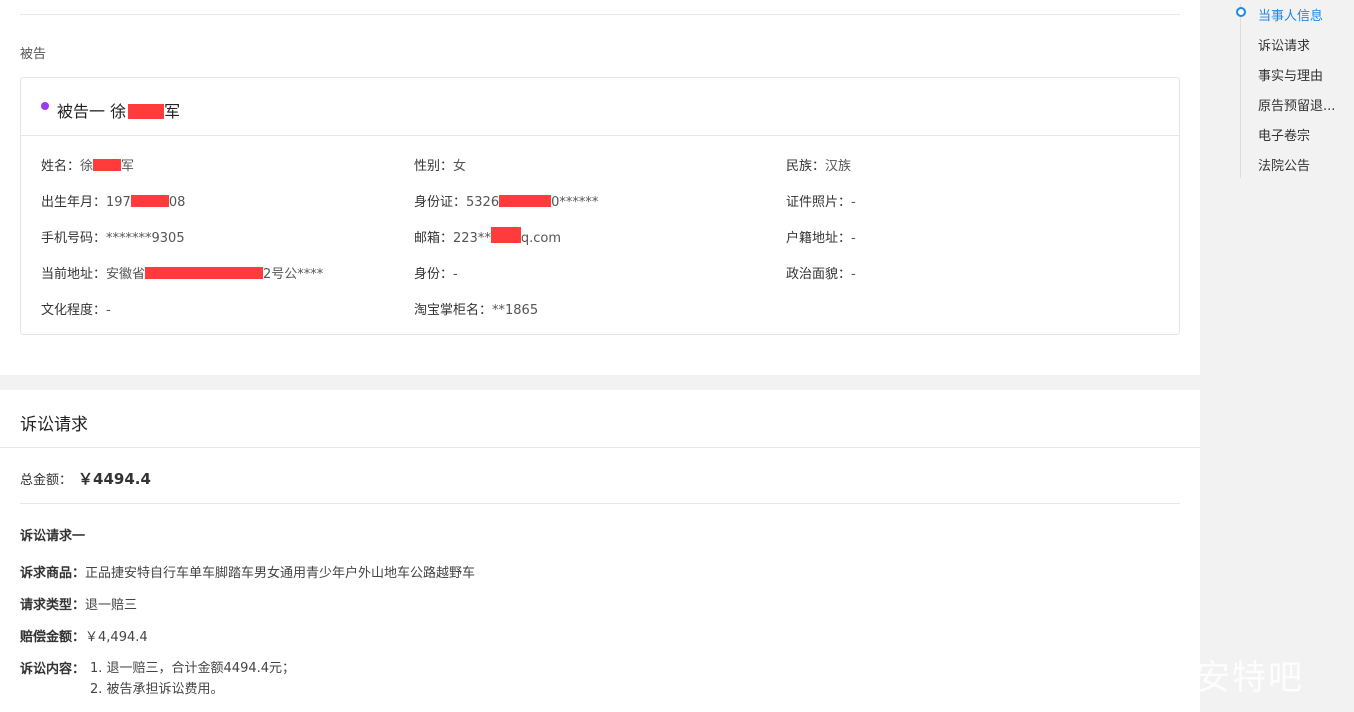 The height and width of the screenshot is (712, 1354). I want to click on claim-title: 诉讼请求一, so click(53, 536).